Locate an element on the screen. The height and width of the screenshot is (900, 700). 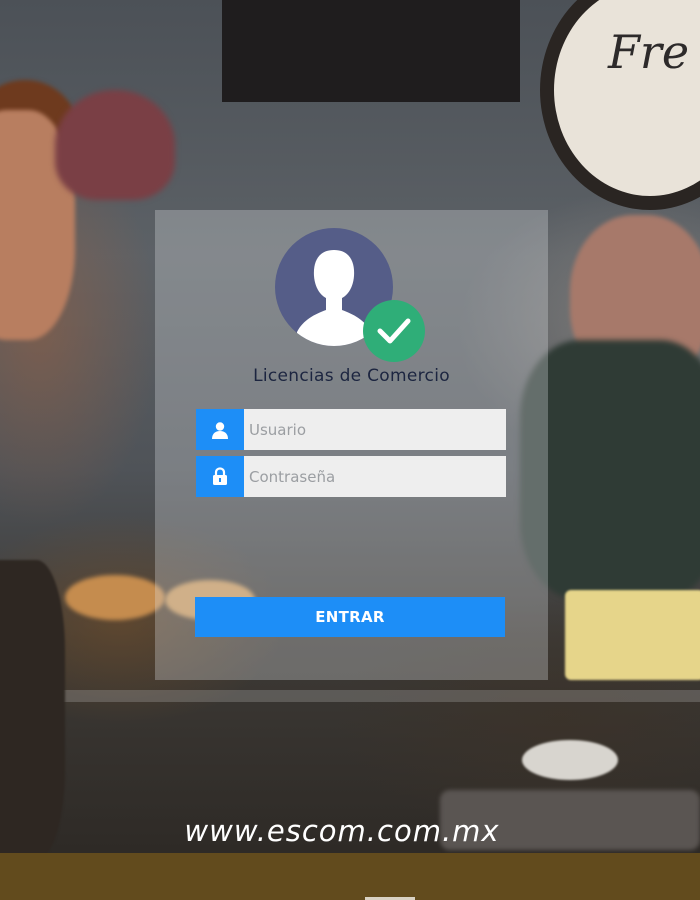
check-icon is located at coordinates (394, 331).